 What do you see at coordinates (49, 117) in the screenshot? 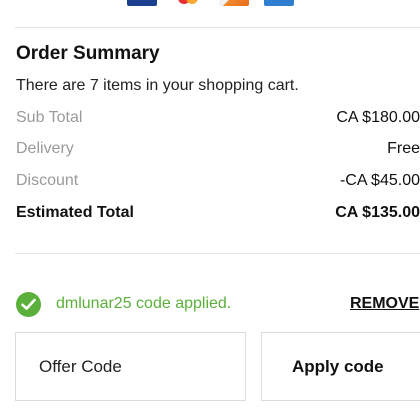
I see `subtotal-label: Sub Total` at bounding box center [49, 117].